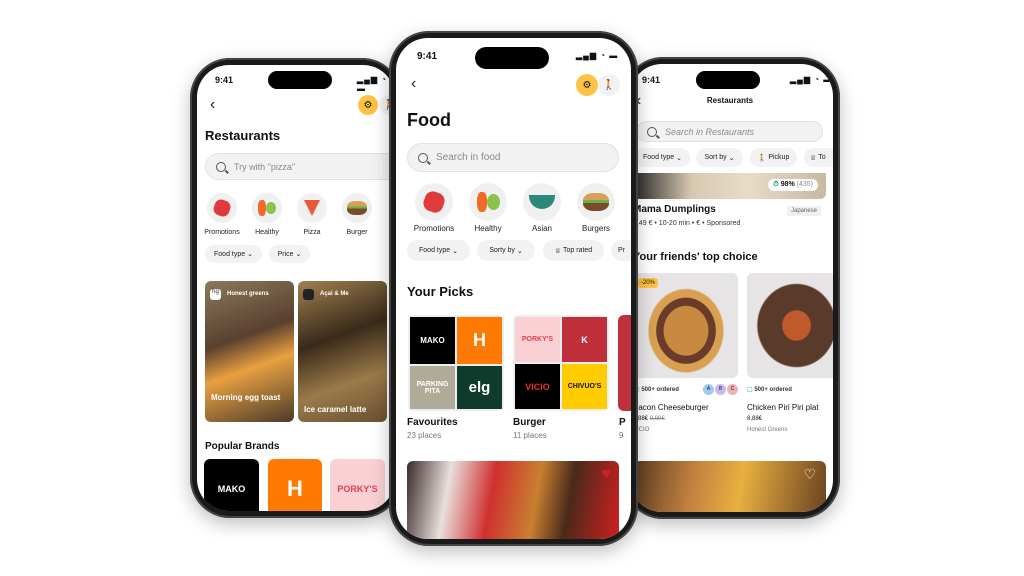 This screenshot has width=1024, height=576. What do you see at coordinates (530, 435) in the screenshot?
I see `pick-count: 11 places` at bounding box center [530, 435].